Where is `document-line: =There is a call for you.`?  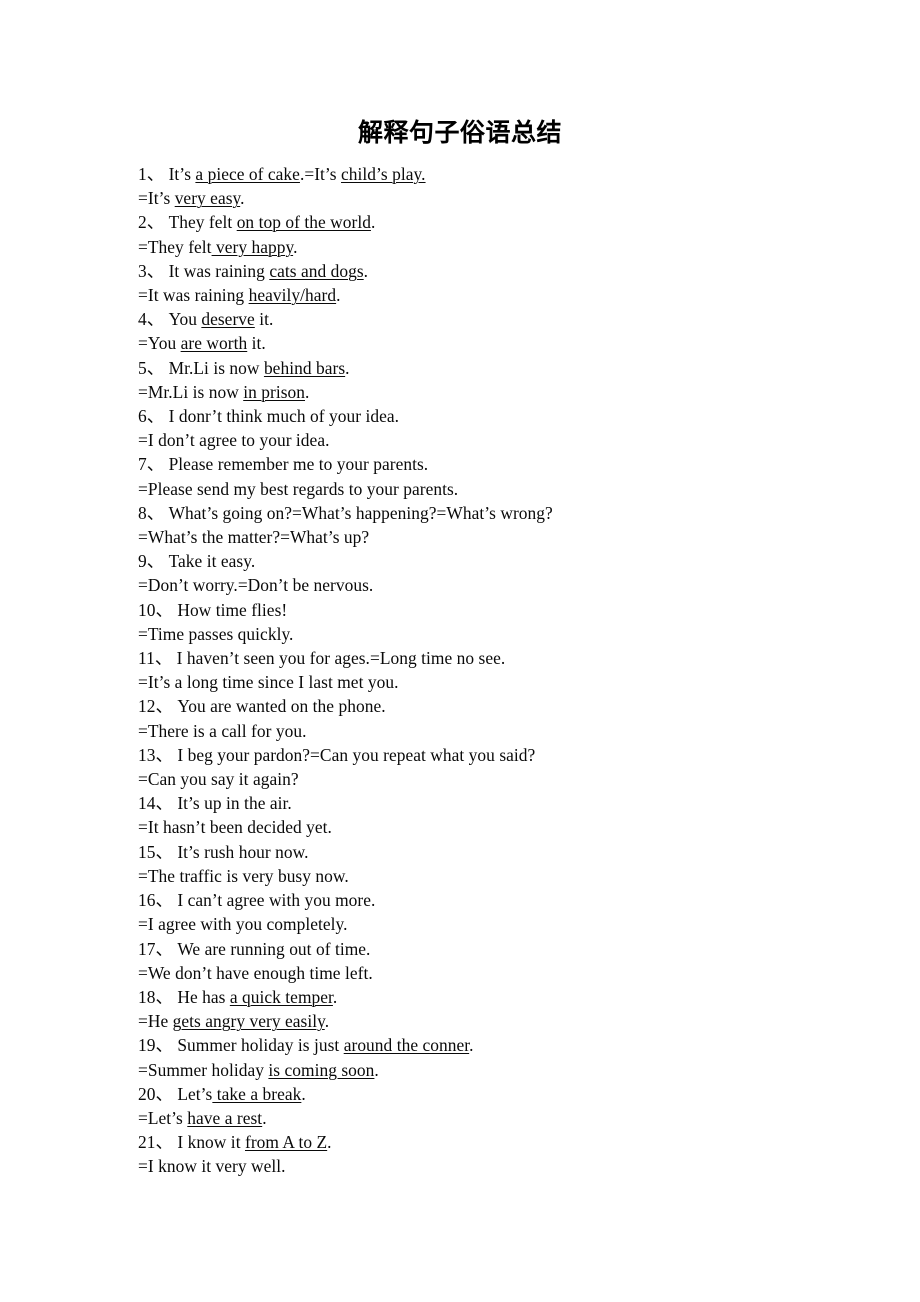 document-line: =There is a call for you. is located at coordinates (488, 731).